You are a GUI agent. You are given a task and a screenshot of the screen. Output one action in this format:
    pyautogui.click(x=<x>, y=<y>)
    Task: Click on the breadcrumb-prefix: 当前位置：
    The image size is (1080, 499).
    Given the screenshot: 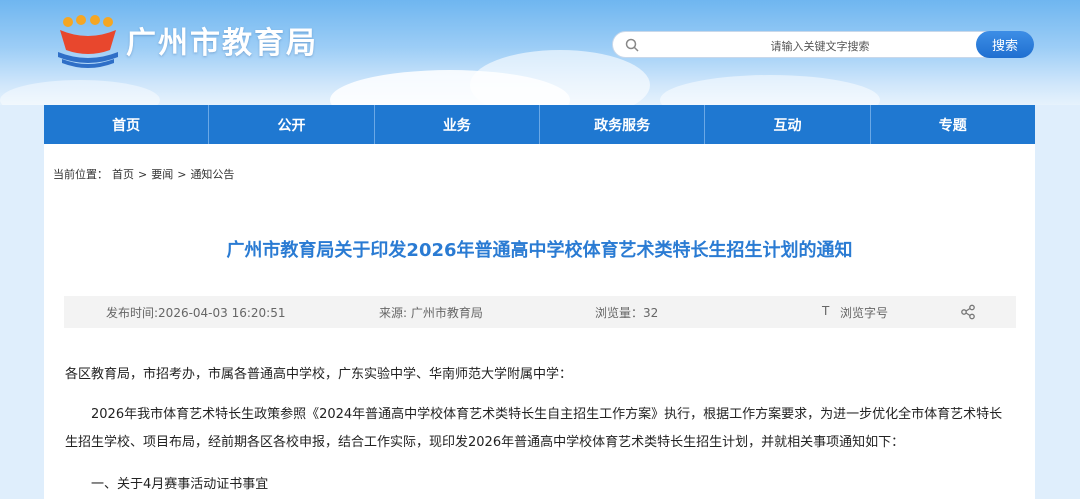 What is the action you would take?
    pyautogui.click(x=80, y=174)
    